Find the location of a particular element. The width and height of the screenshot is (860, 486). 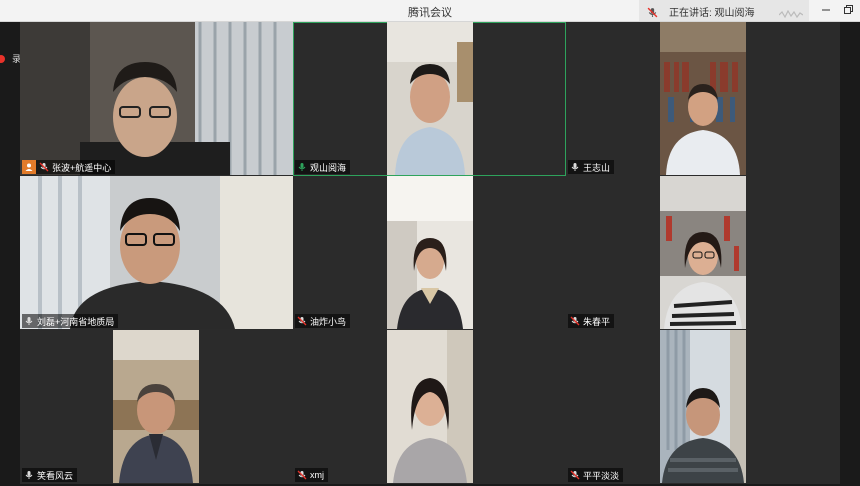

video-tile: 王志山 is located at coordinates (703, 99).